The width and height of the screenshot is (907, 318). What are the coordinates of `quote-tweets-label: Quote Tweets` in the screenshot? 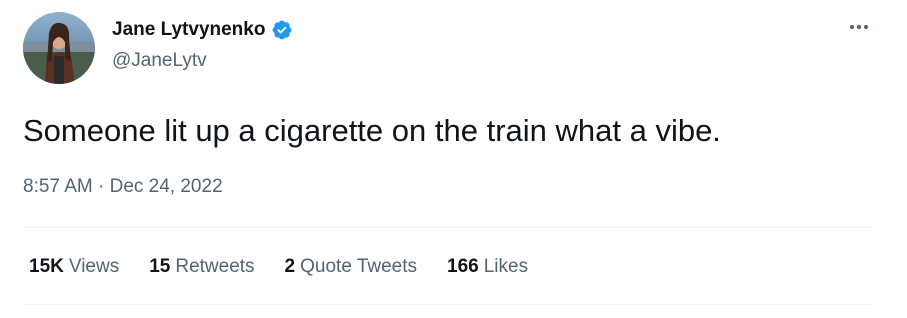 It's located at (359, 266).